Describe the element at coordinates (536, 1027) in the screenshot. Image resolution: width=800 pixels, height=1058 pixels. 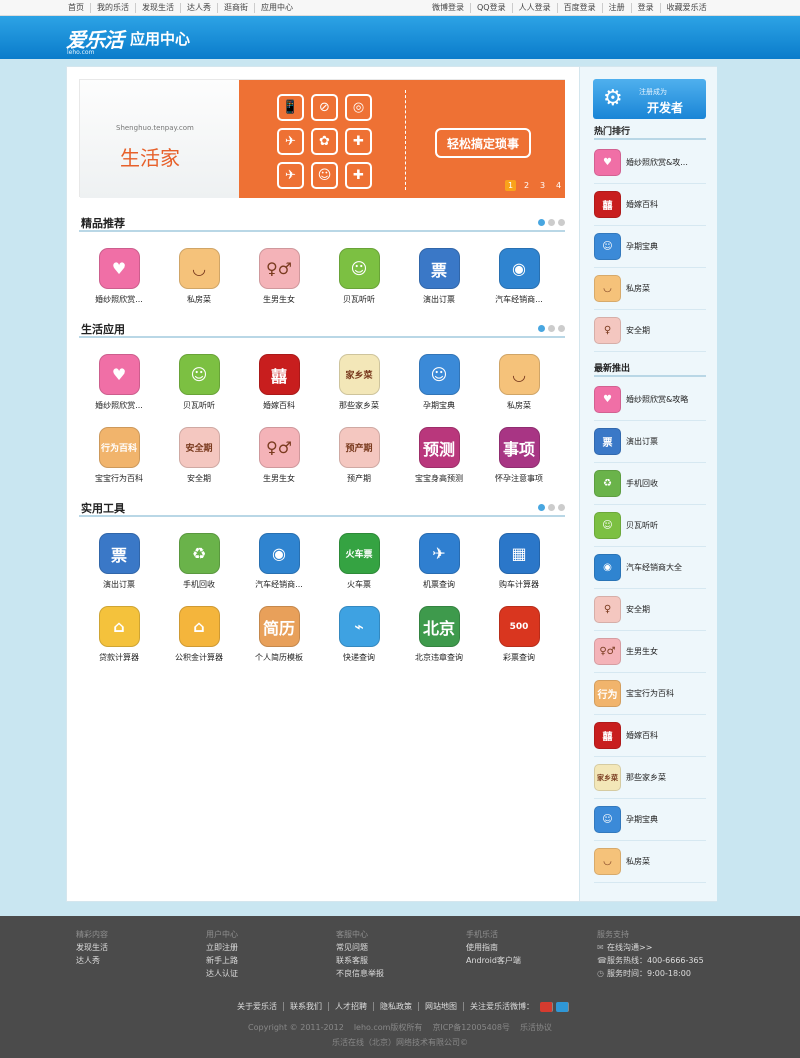
I see `copyright-item: 乐活协议` at that location.